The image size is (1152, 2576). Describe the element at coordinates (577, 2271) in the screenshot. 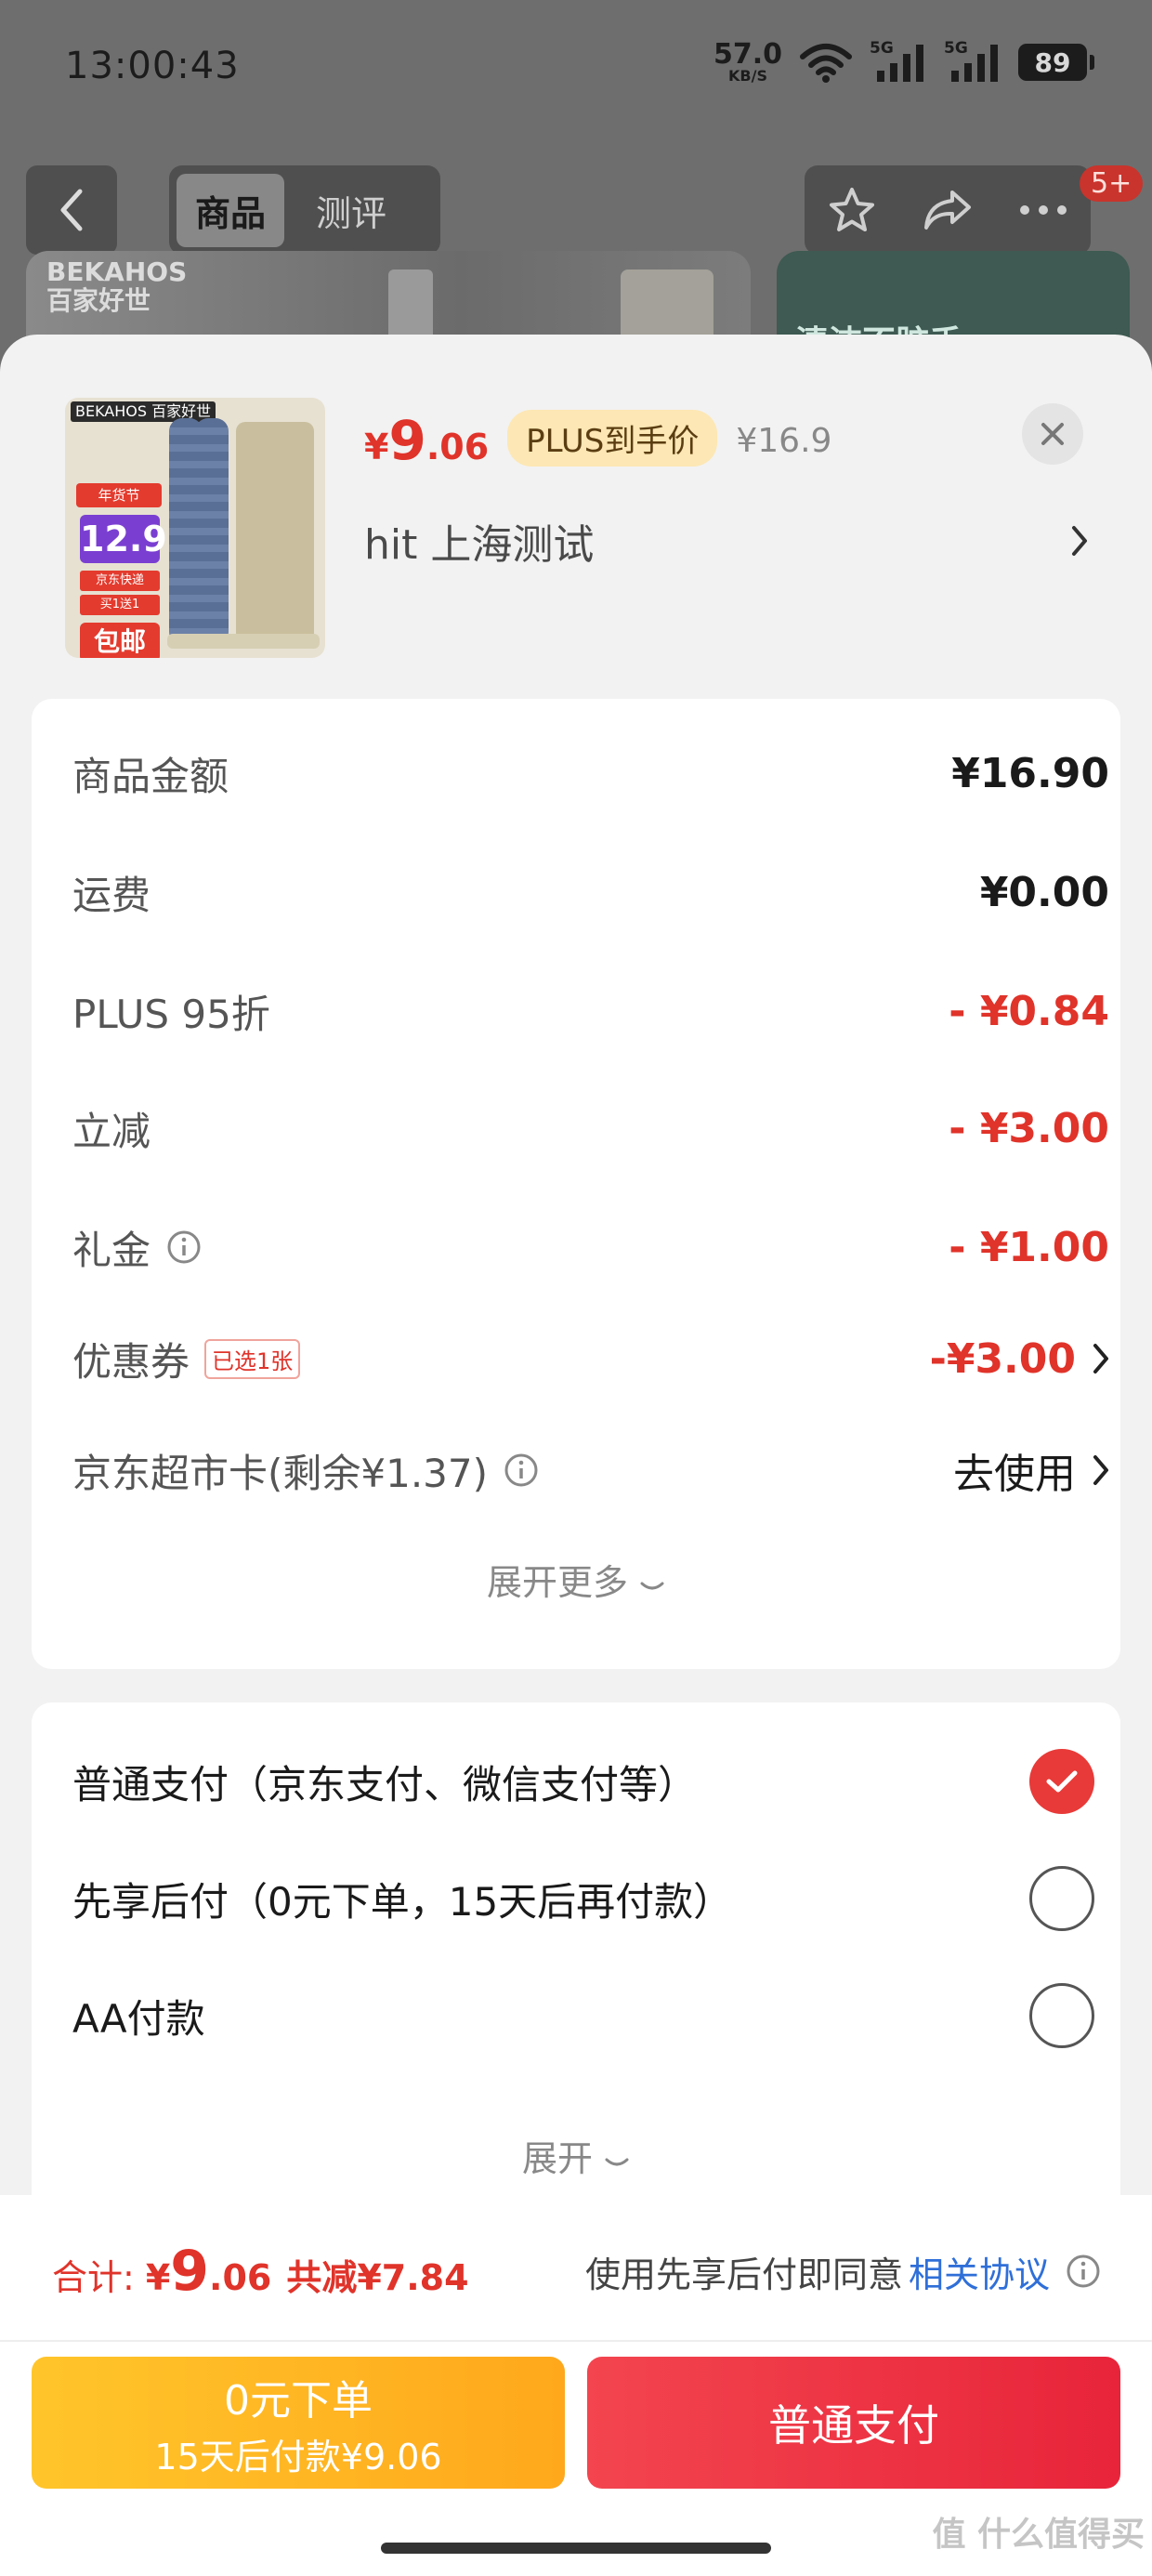

I see `total-row: 合计: ¥ 9 .06 共减¥7.84 使用先享后付即同意 相关协议` at that location.